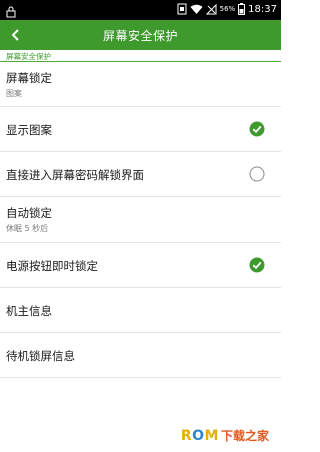  Describe the element at coordinates (140, 310) in the screenshot. I see `setting-owner-info: 机主信息` at that location.